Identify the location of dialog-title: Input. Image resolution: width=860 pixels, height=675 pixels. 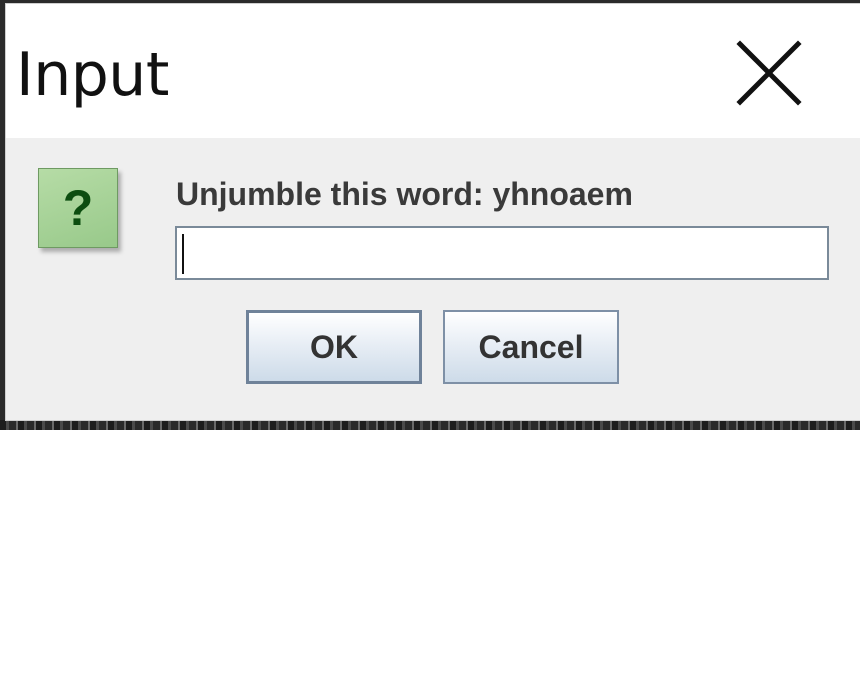
(92, 75).